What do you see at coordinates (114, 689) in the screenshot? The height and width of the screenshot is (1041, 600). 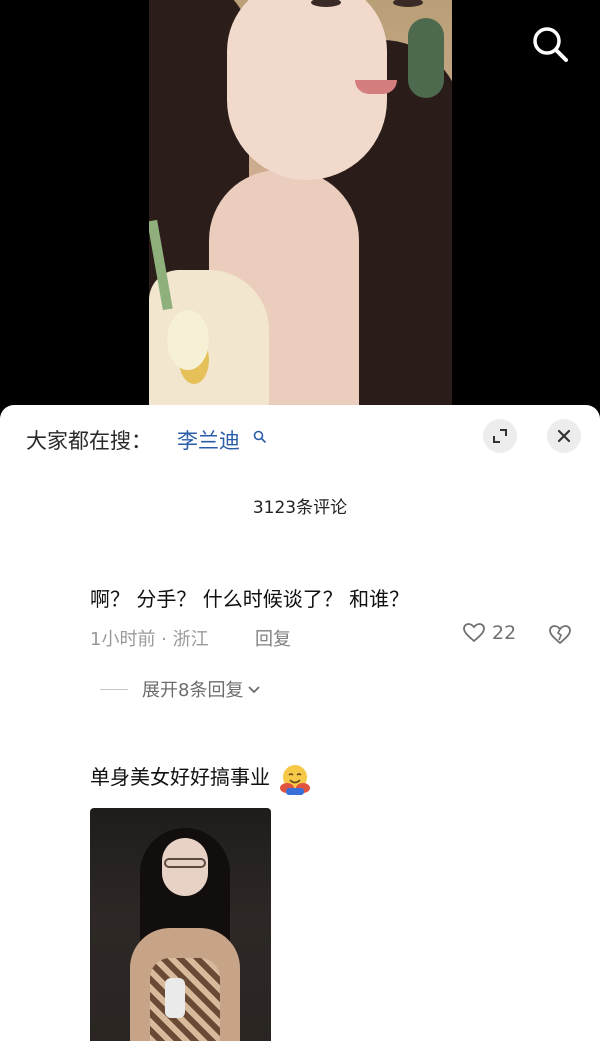 I see `divider-line` at bounding box center [114, 689].